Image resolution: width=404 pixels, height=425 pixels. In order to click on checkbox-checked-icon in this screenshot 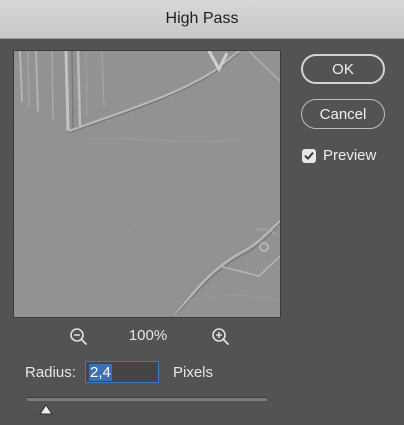, I will do `click(309, 155)`.